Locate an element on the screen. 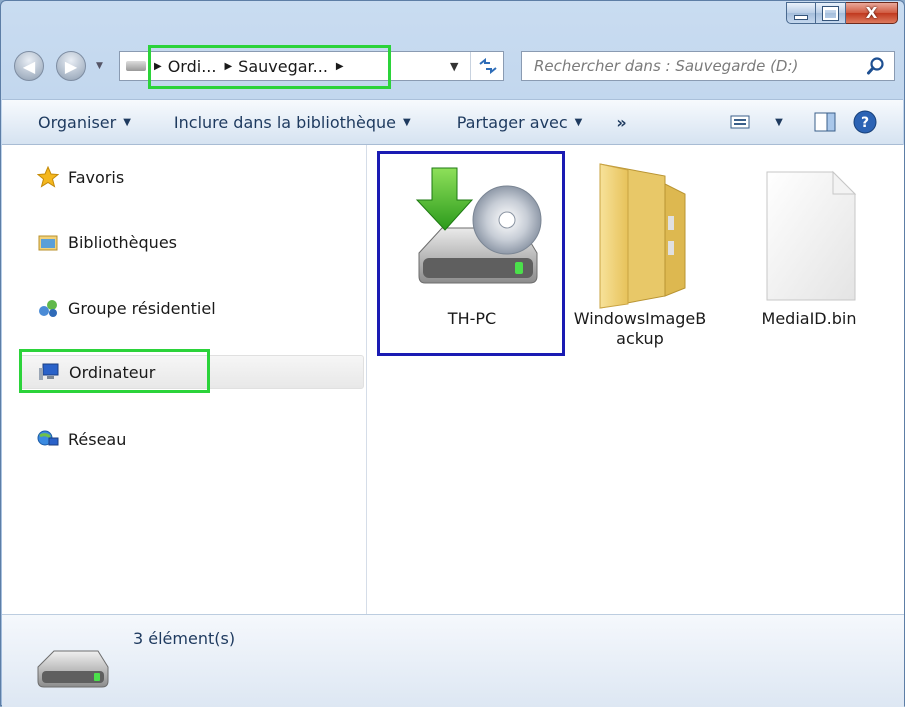 The width and height of the screenshot is (905, 707). more-commands-button: » is located at coordinates (621, 122).